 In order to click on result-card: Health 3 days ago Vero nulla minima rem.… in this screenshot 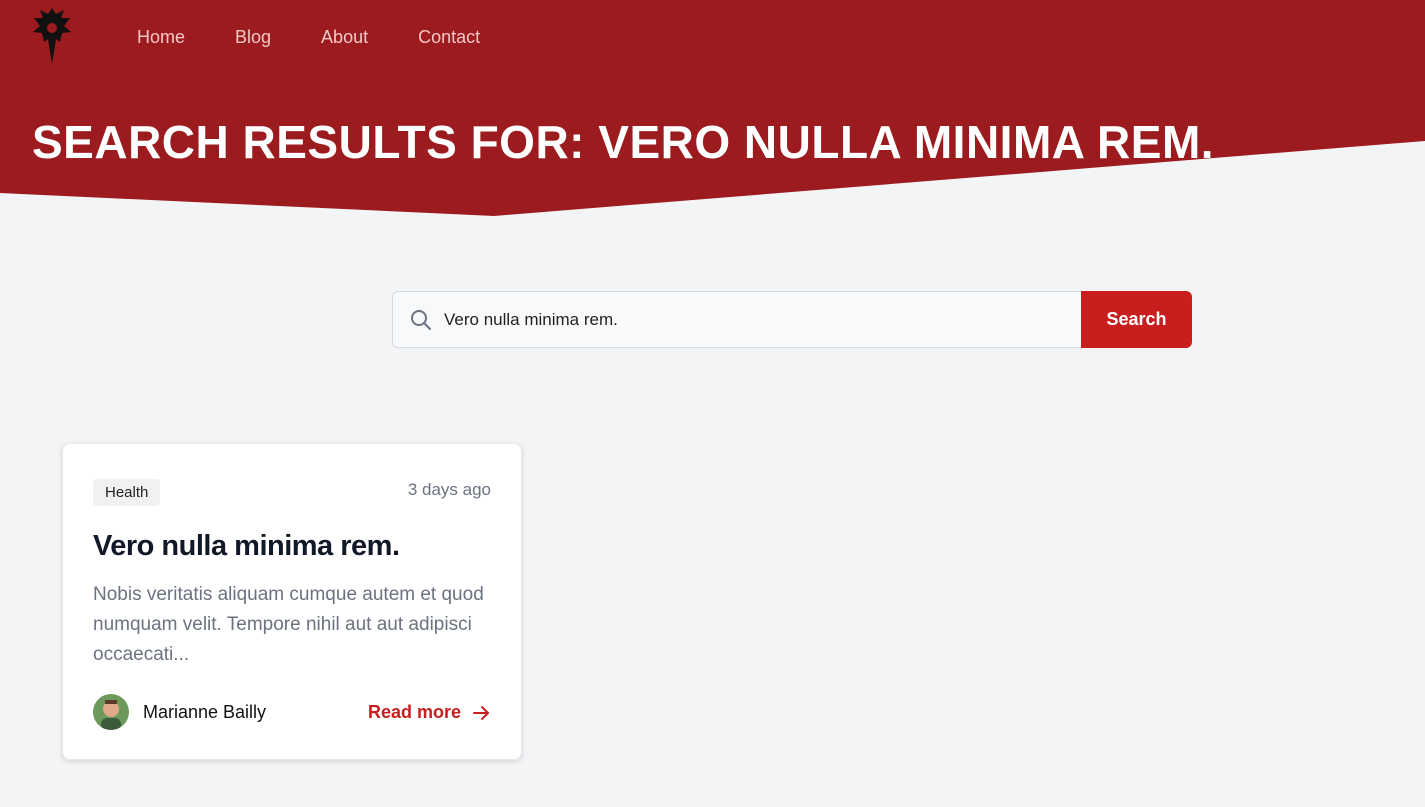, I will do `click(292, 601)`.